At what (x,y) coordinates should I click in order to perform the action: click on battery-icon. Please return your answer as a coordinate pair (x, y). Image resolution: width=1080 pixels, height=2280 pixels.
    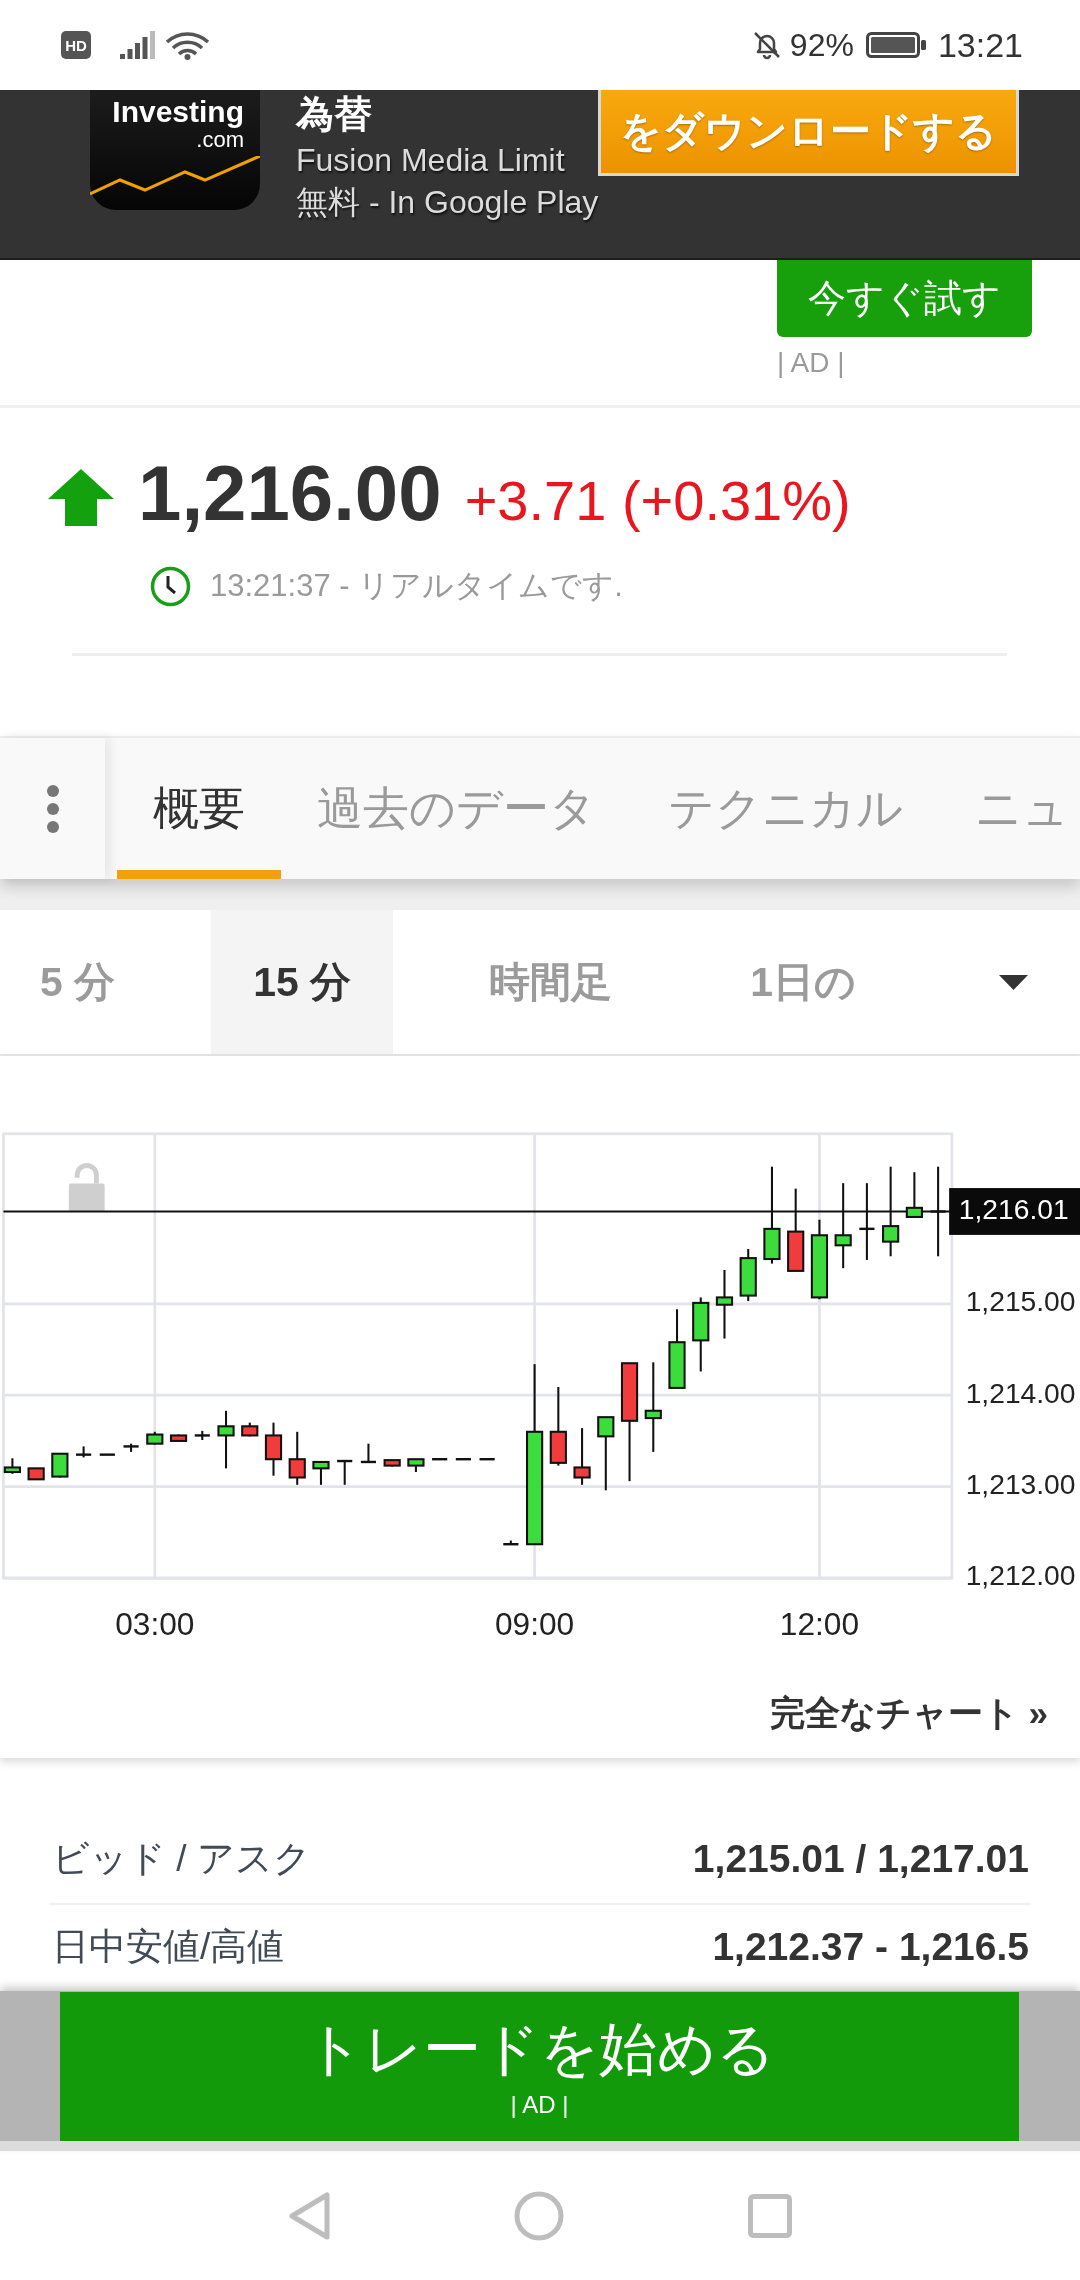
    Looking at the image, I should click on (895, 45).